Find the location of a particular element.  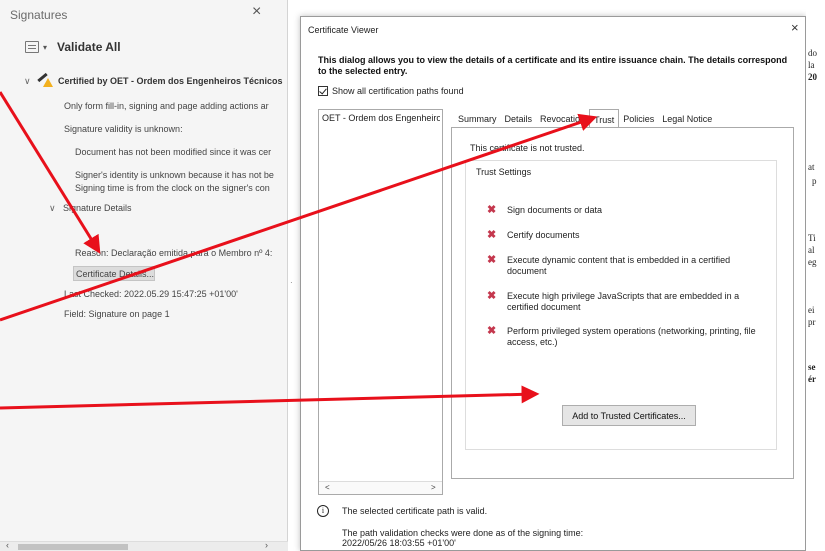

validate-all-button: ▾ Validate All is located at coordinates (73, 47).